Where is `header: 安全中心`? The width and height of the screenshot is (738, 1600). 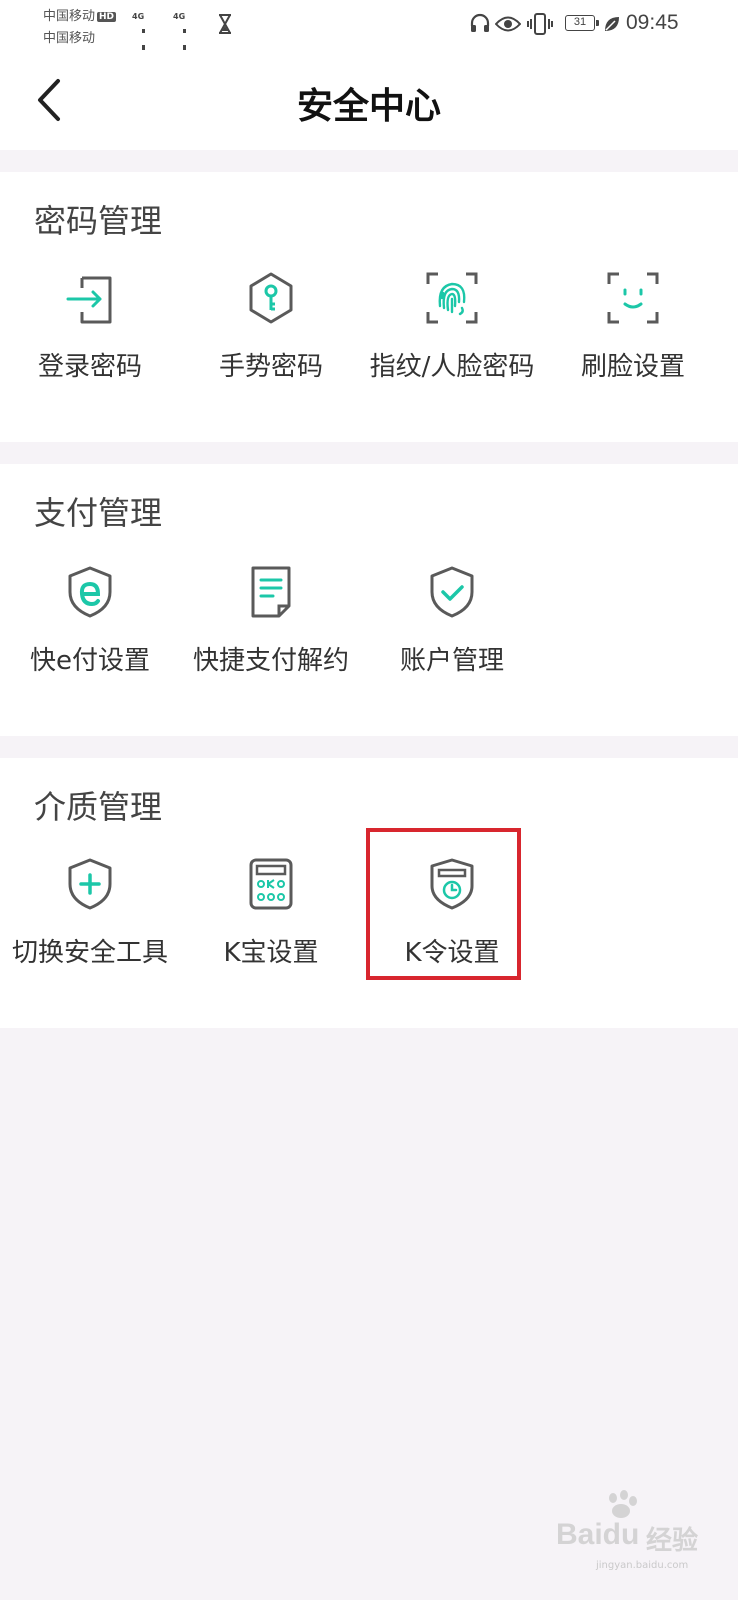
header: 安全中心 is located at coordinates (369, 100).